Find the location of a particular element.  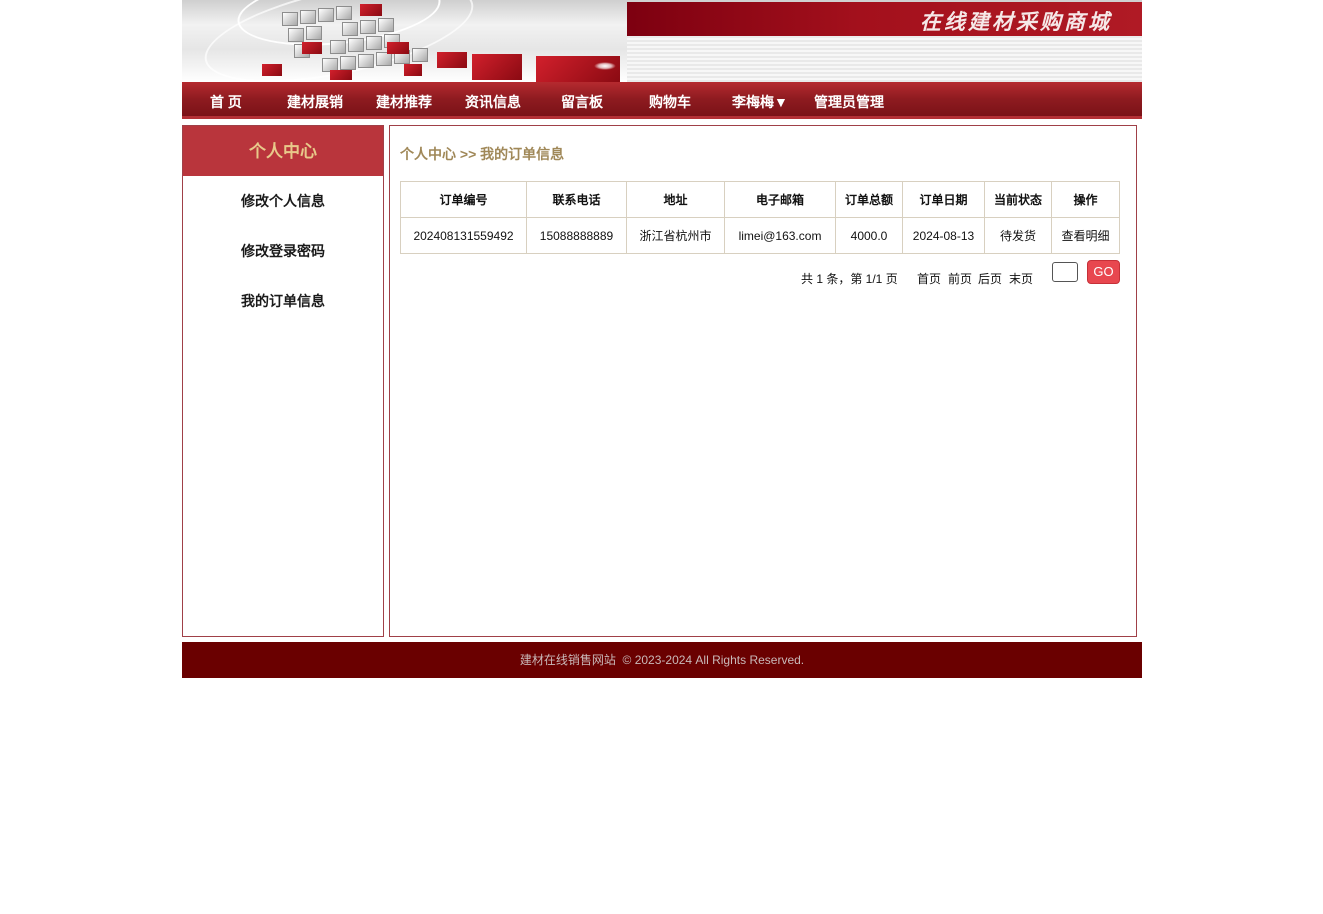

header-phone: 联系电话 is located at coordinates (576, 199).